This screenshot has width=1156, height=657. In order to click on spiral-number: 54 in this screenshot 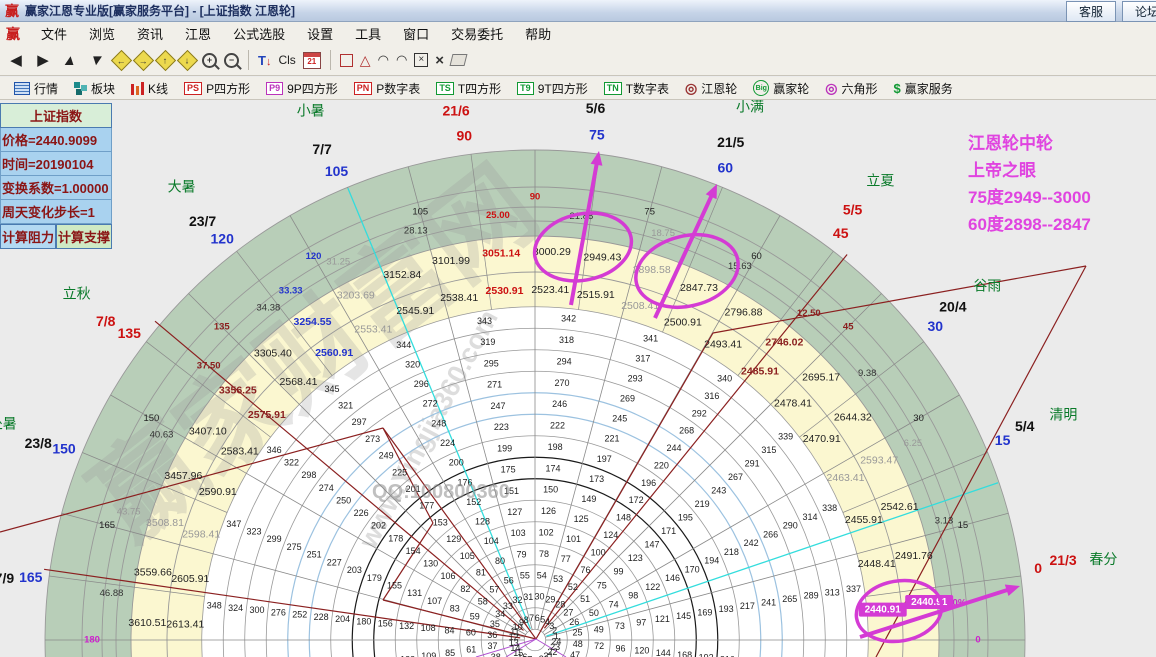, I will do `click(542, 575)`.